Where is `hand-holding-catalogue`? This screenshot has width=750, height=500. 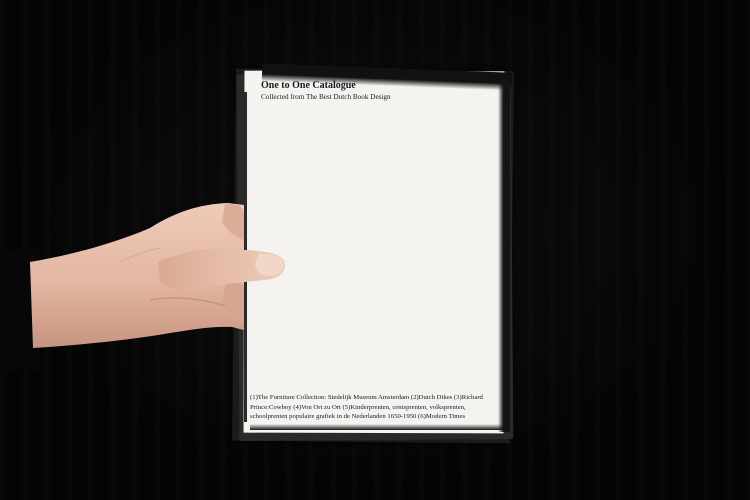
hand-holding-catalogue is located at coordinates (158, 275).